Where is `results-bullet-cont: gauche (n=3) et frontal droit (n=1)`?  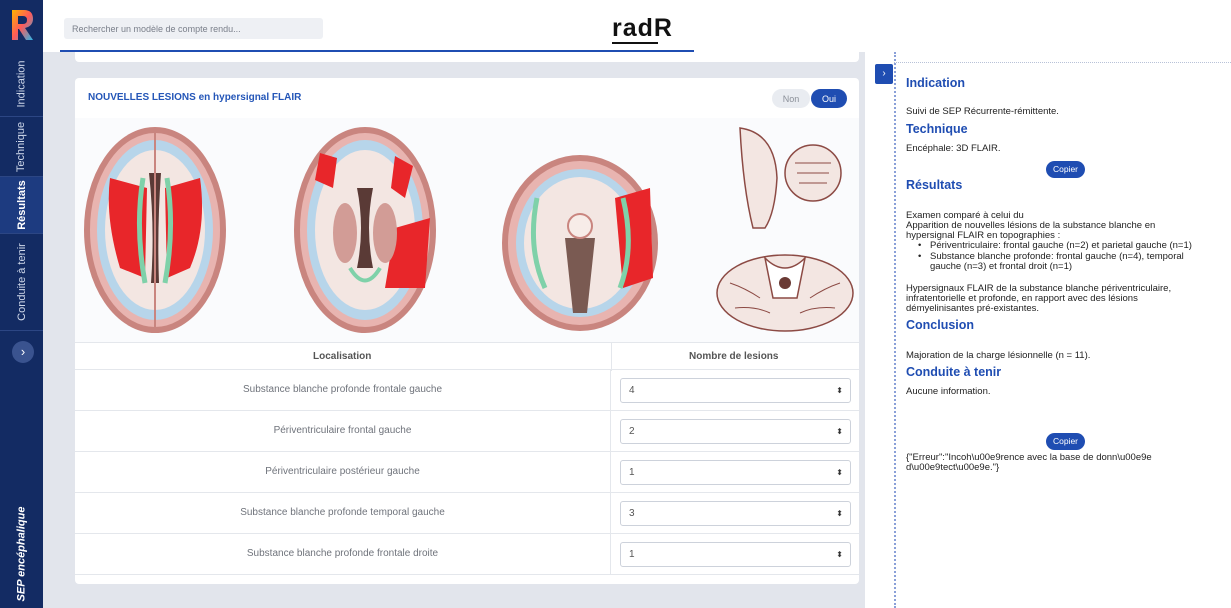 results-bullet-cont: gauche (n=3) et frontal droit (n=1) is located at coordinates (1001, 266).